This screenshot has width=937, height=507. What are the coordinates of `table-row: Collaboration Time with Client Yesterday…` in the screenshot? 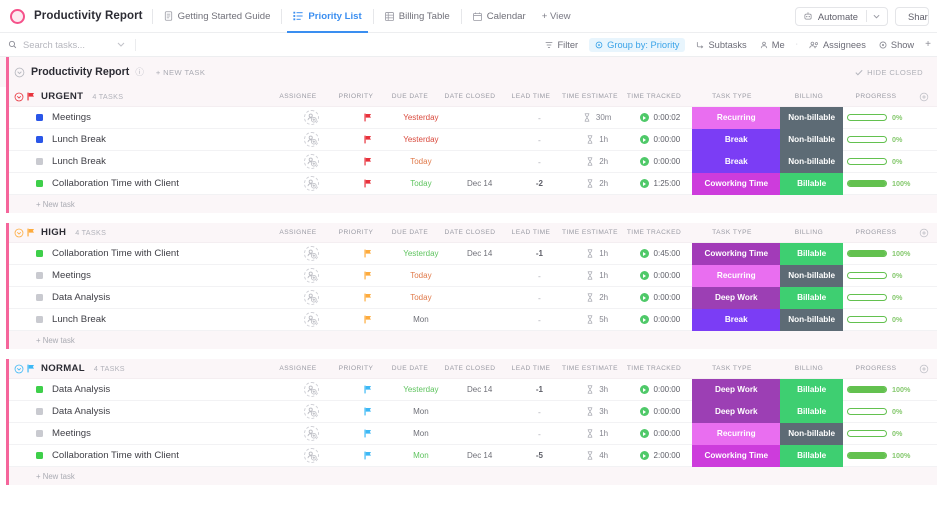 It's located at (471, 253).